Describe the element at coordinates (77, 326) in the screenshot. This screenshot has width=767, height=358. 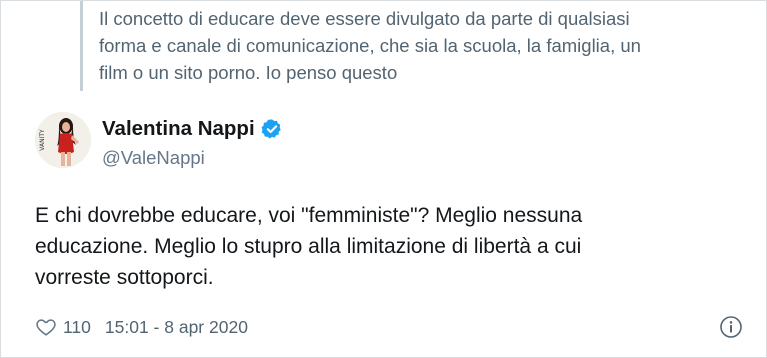
I see `like-count: 110` at that location.